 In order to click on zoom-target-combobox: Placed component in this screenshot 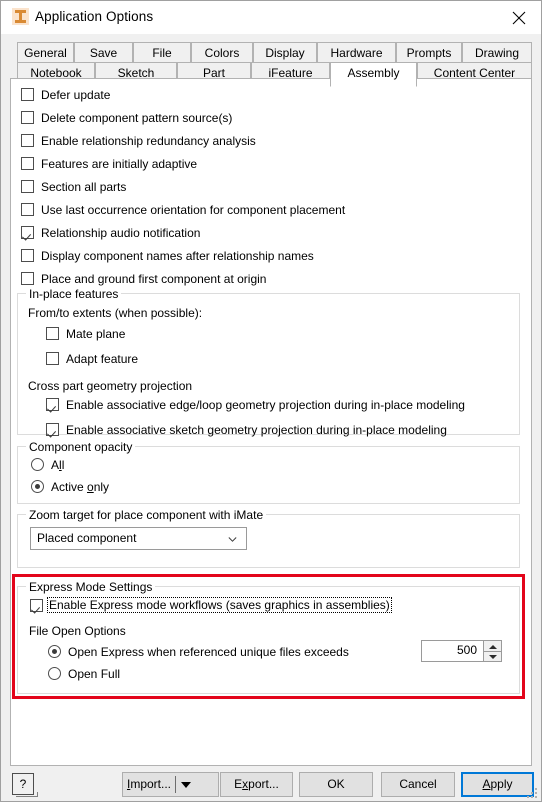, I will do `click(138, 538)`.